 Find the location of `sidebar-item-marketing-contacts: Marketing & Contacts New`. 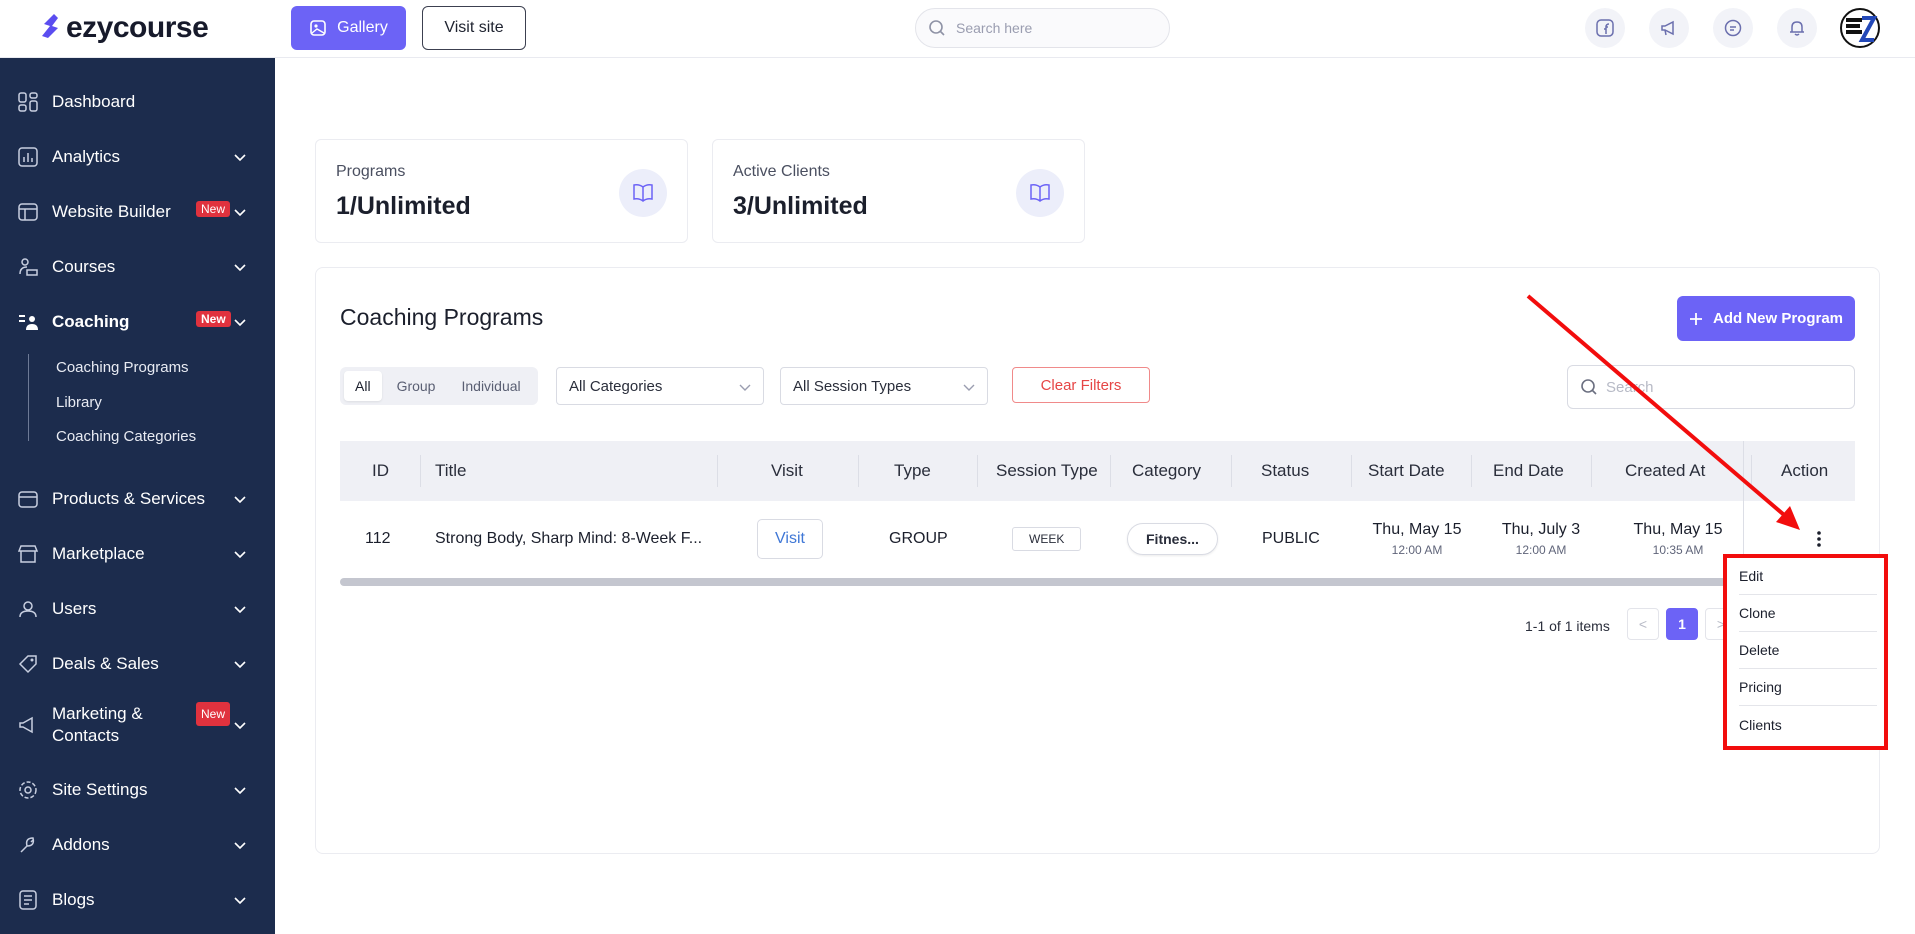

sidebar-item-marketing-contacts: Marketing & Contacts New is located at coordinates (137, 725).